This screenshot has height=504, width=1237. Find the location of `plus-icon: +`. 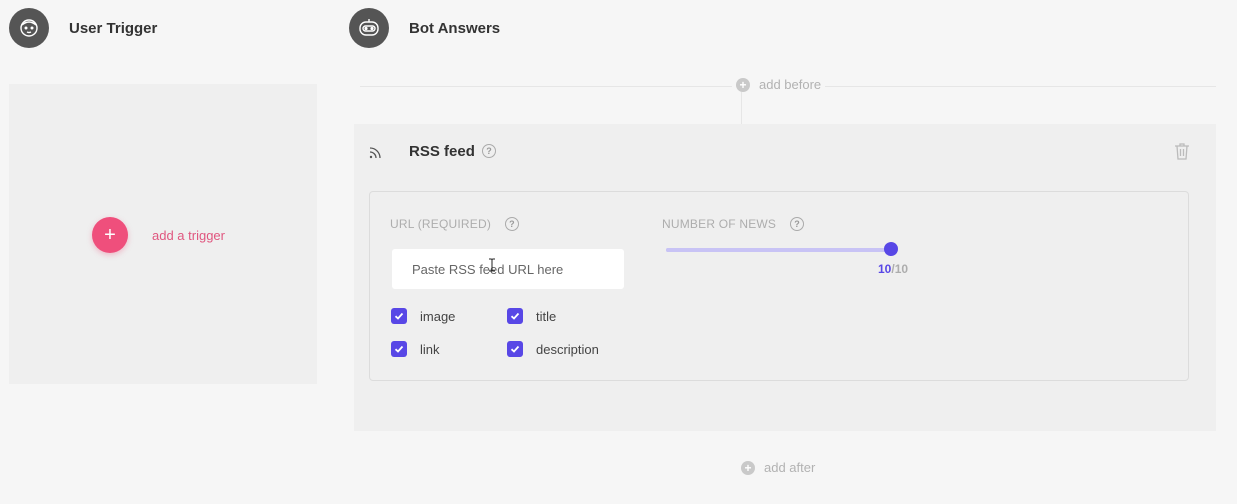

plus-icon: + is located at coordinates (110, 235).